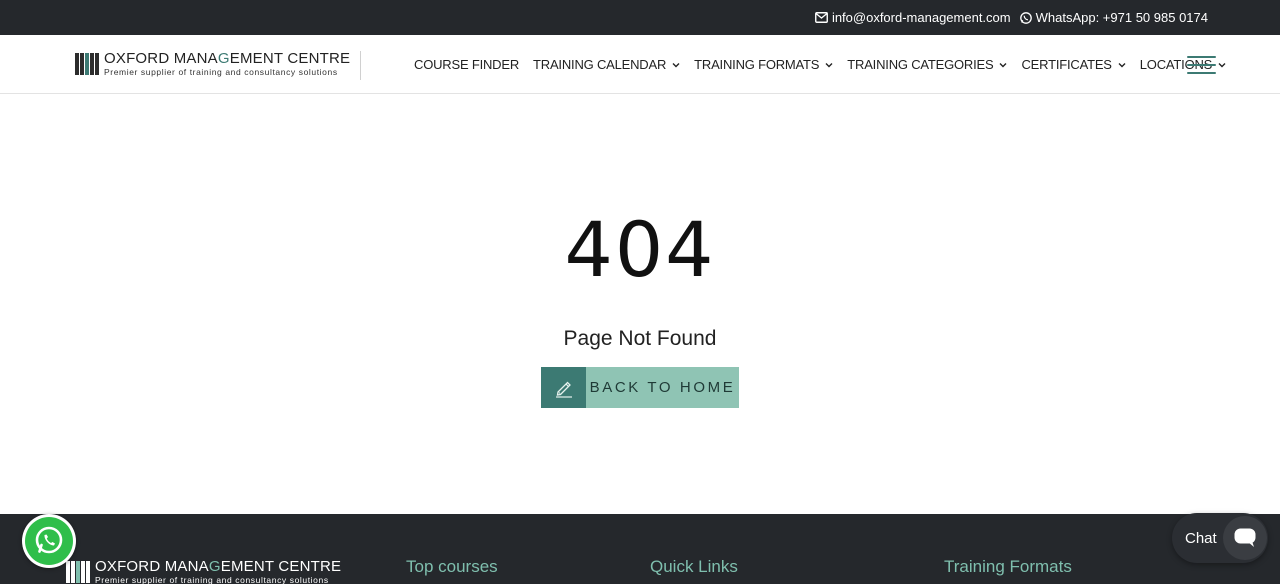  I want to click on nav-item-certificates: CERTIFICATES, so click(1073, 64).